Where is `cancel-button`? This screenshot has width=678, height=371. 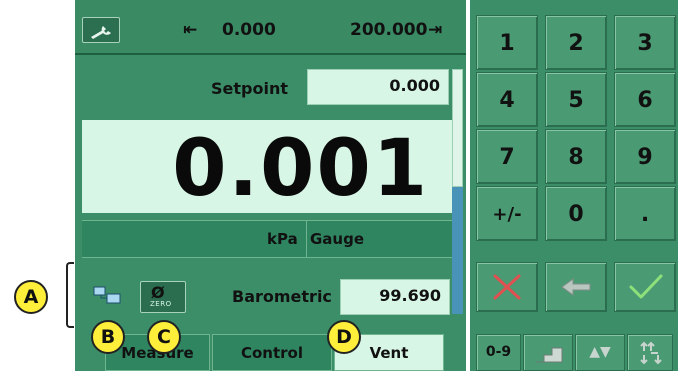
cancel-button is located at coordinates (507, 287).